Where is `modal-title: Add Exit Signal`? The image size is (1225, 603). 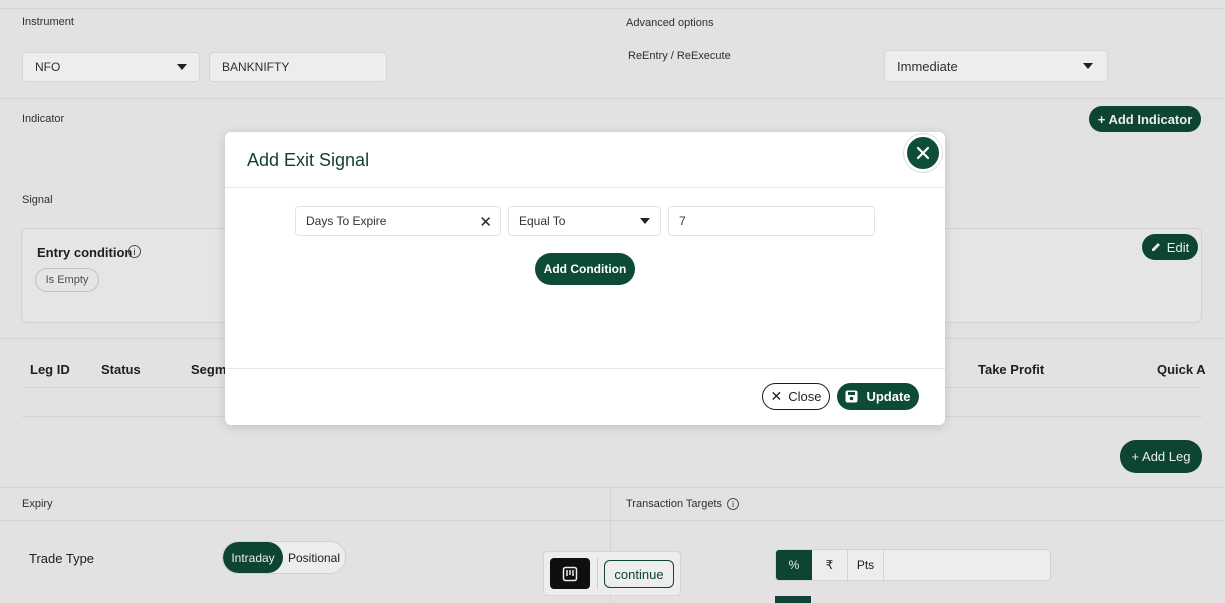 modal-title: Add Exit Signal is located at coordinates (308, 160).